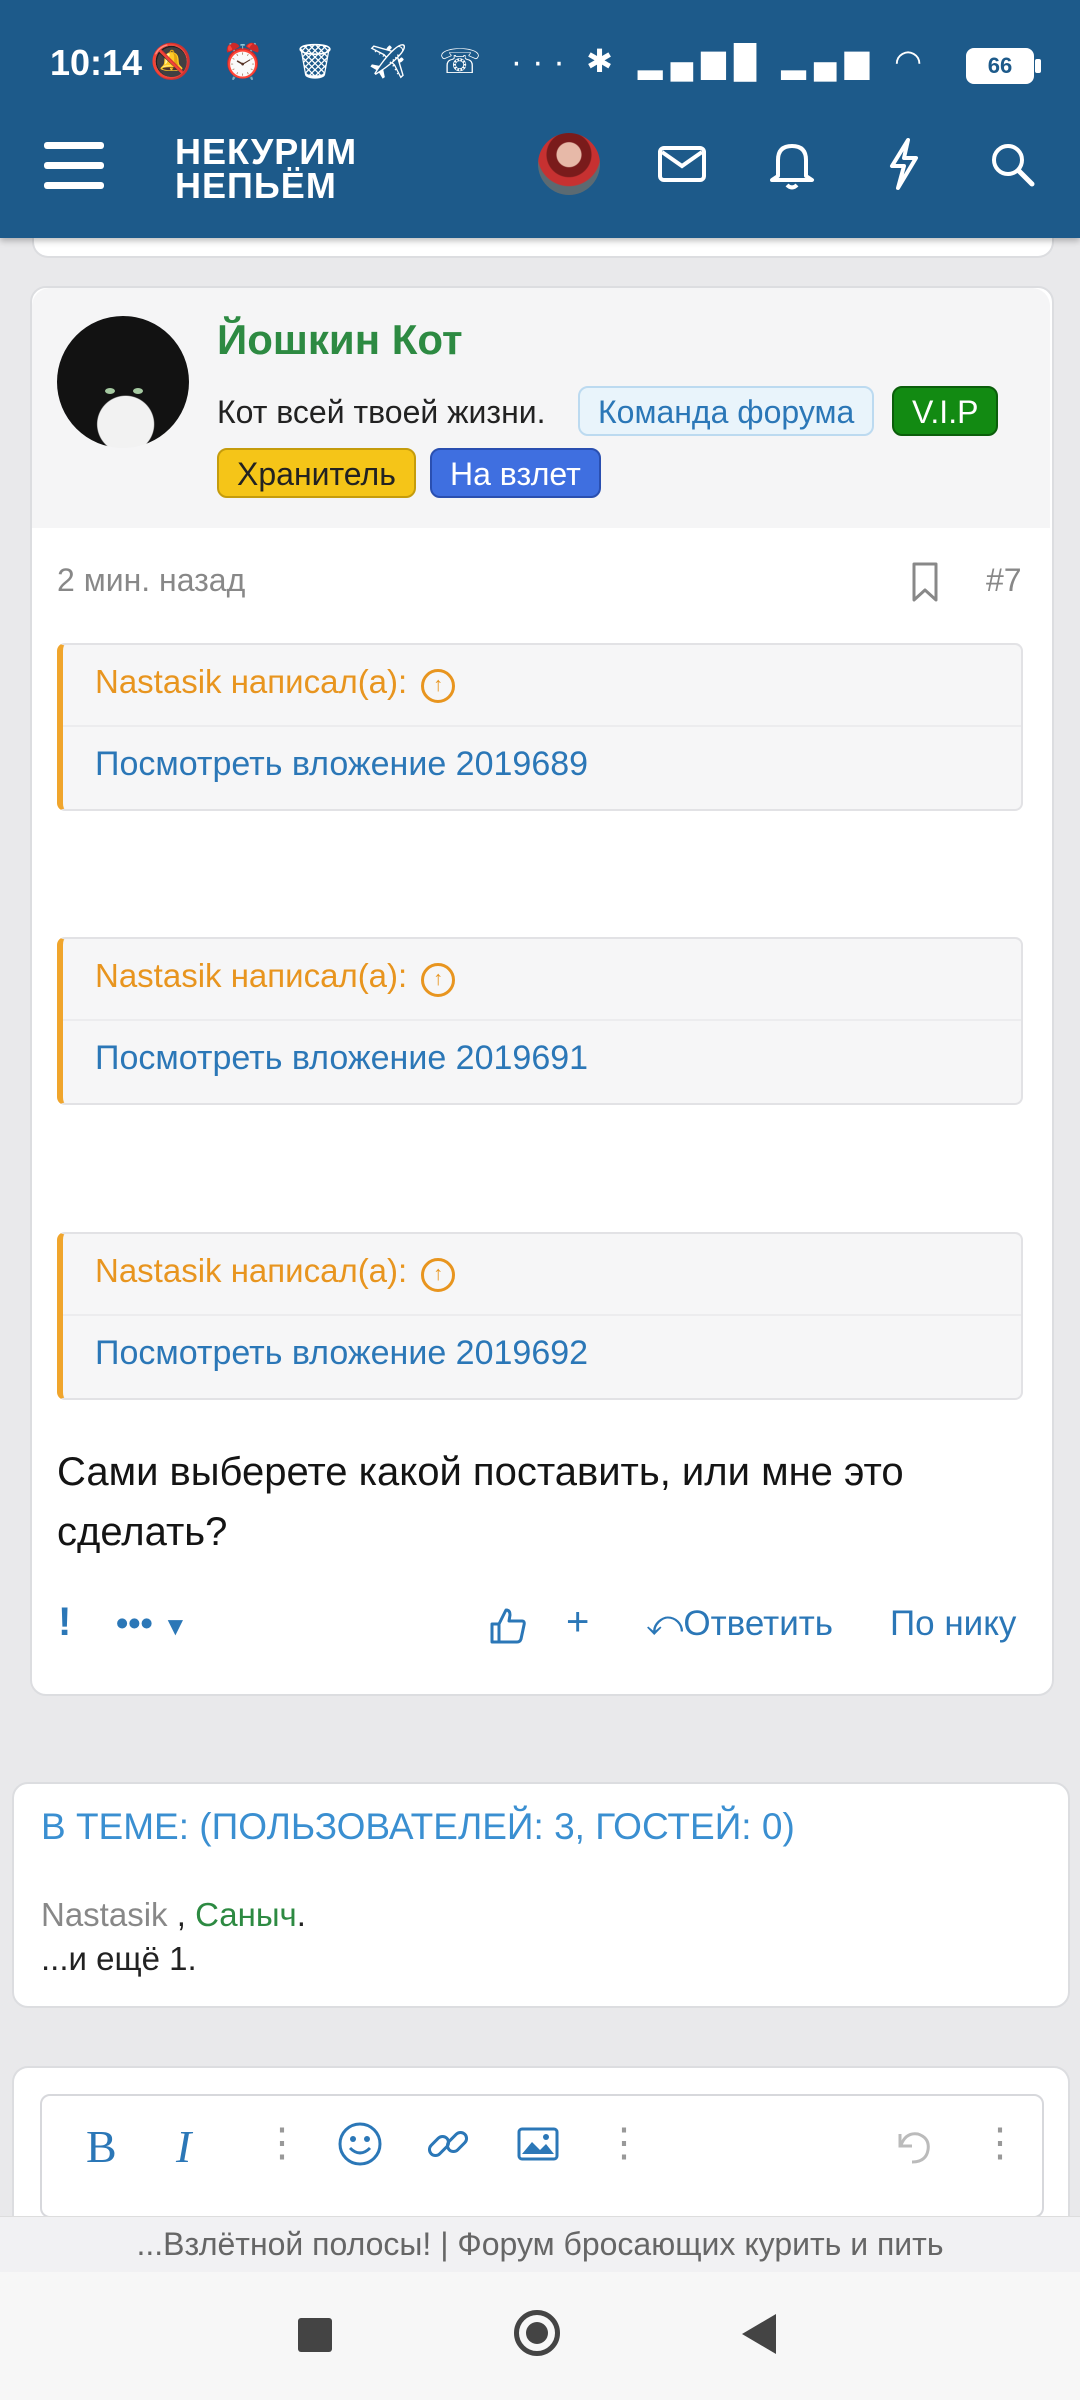 The width and height of the screenshot is (1080, 2400). What do you see at coordinates (96, 62) in the screenshot?
I see `status-time: 10:14` at bounding box center [96, 62].